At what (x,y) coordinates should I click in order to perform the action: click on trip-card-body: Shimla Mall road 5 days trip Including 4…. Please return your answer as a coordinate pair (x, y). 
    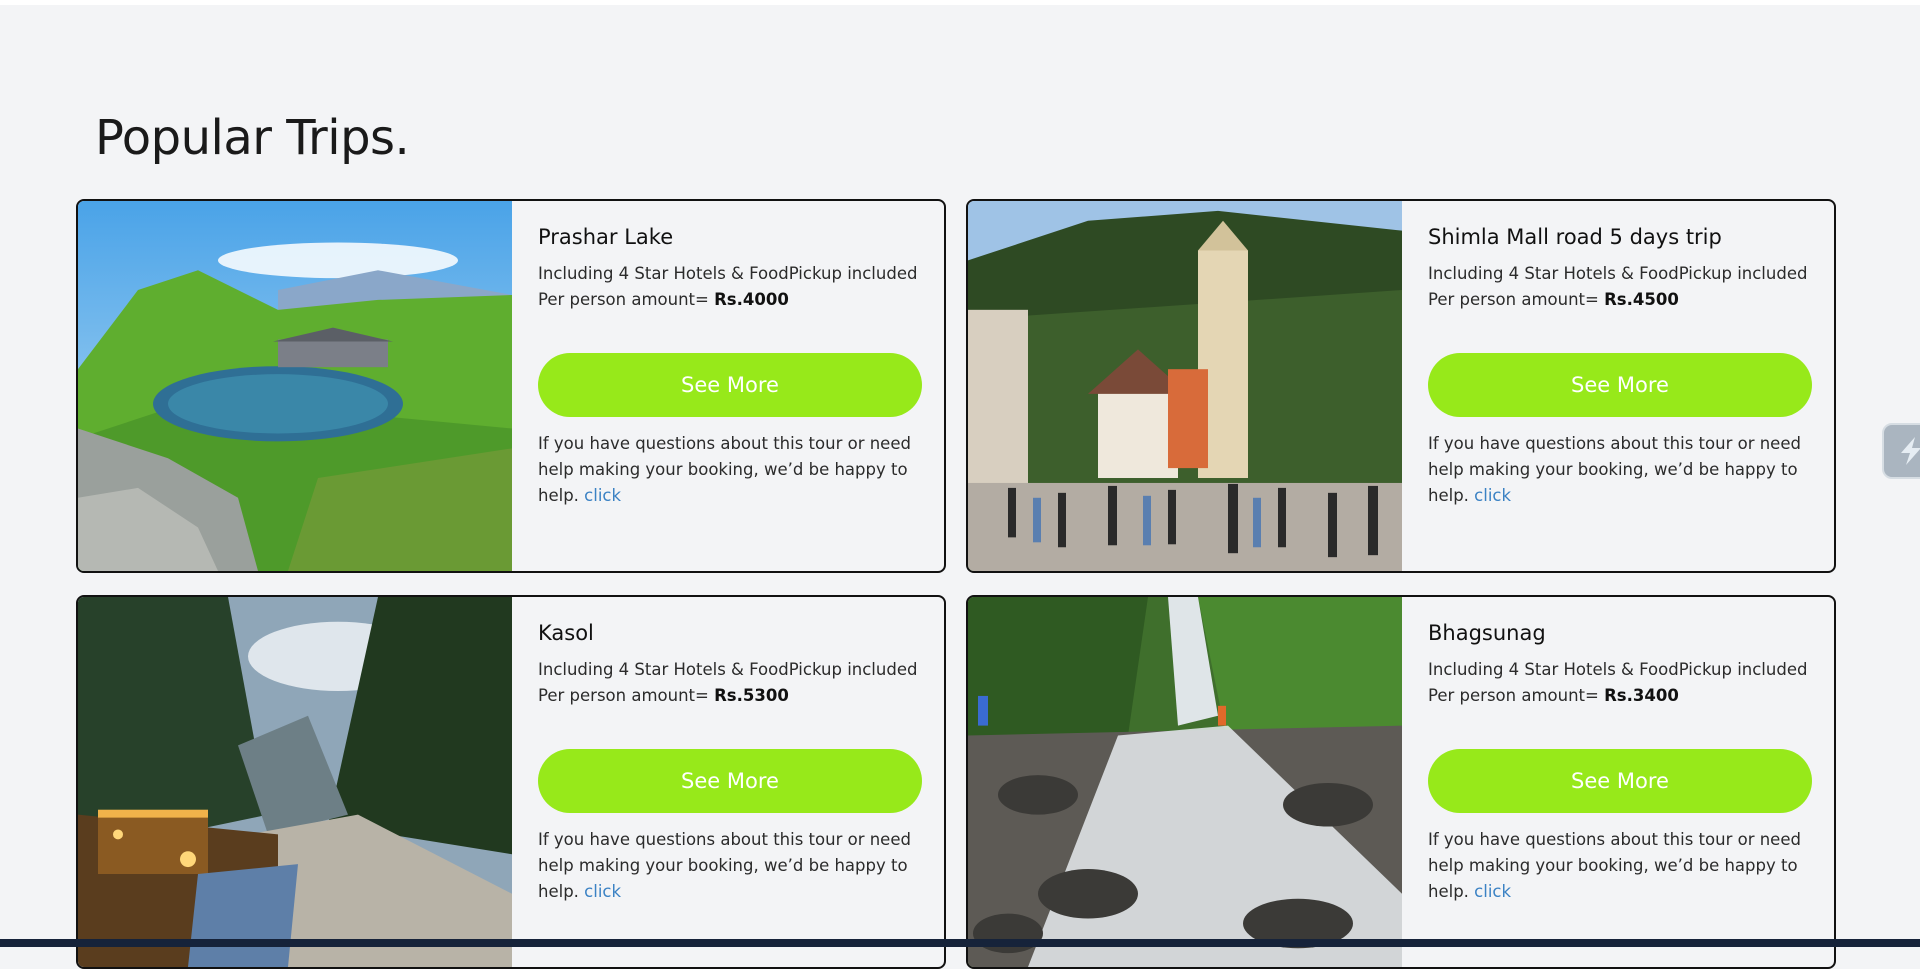
    Looking at the image, I should click on (1618, 386).